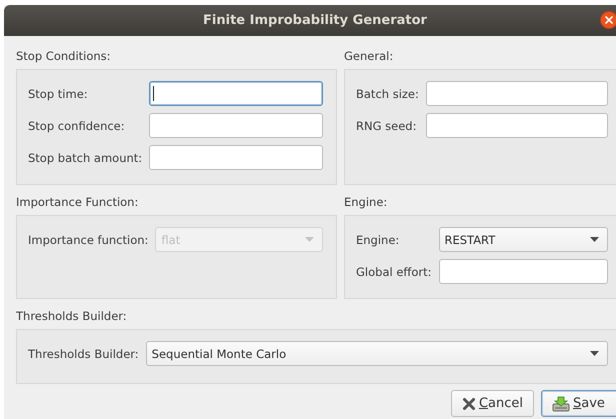 The image size is (616, 419). What do you see at coordinates (366, 202) in the screenshot?
I see `section-label: Engine:` at bounding box center [366, 202].